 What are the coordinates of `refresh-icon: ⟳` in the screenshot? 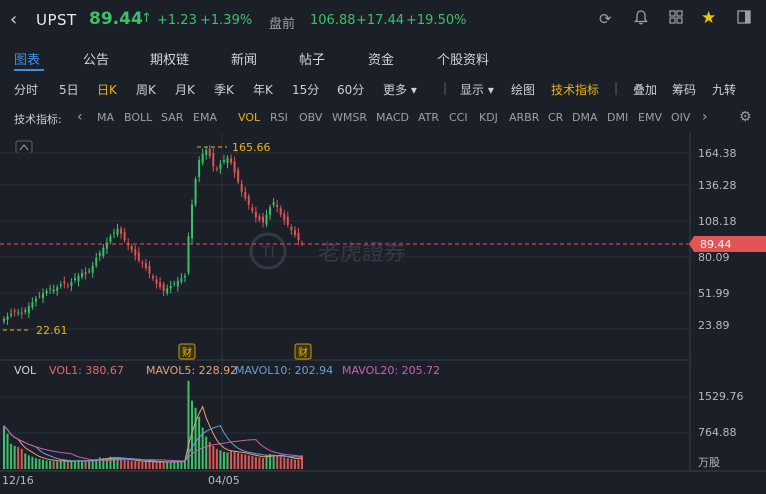 It's located at (605, 19).